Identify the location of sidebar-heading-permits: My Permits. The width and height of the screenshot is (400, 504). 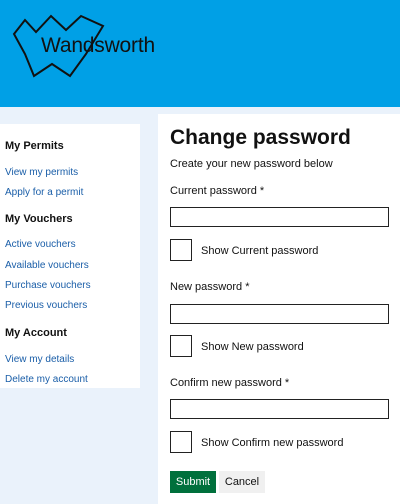
(34, 146).